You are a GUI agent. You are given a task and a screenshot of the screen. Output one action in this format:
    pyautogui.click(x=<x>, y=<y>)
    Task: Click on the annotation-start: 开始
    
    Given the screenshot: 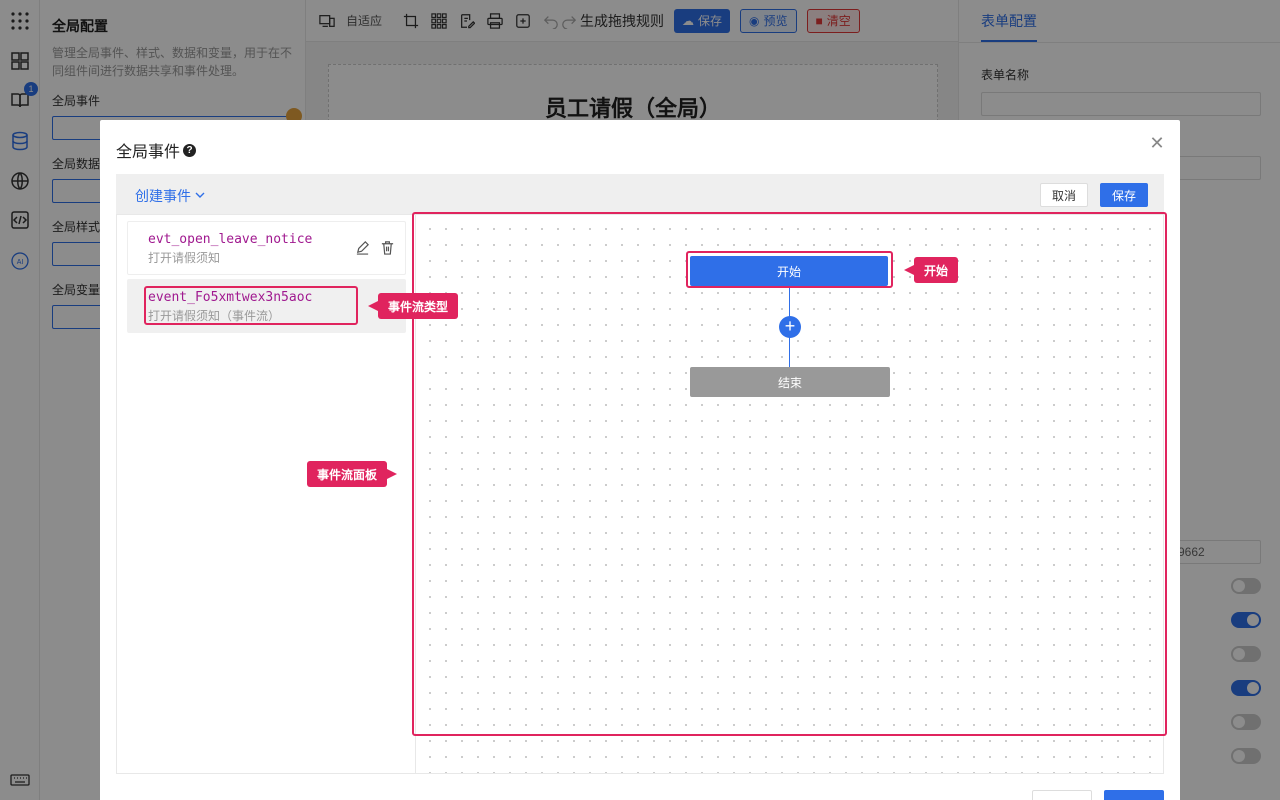 What is the action you would take?
    pyautogui.click(x=931, y=270)
    